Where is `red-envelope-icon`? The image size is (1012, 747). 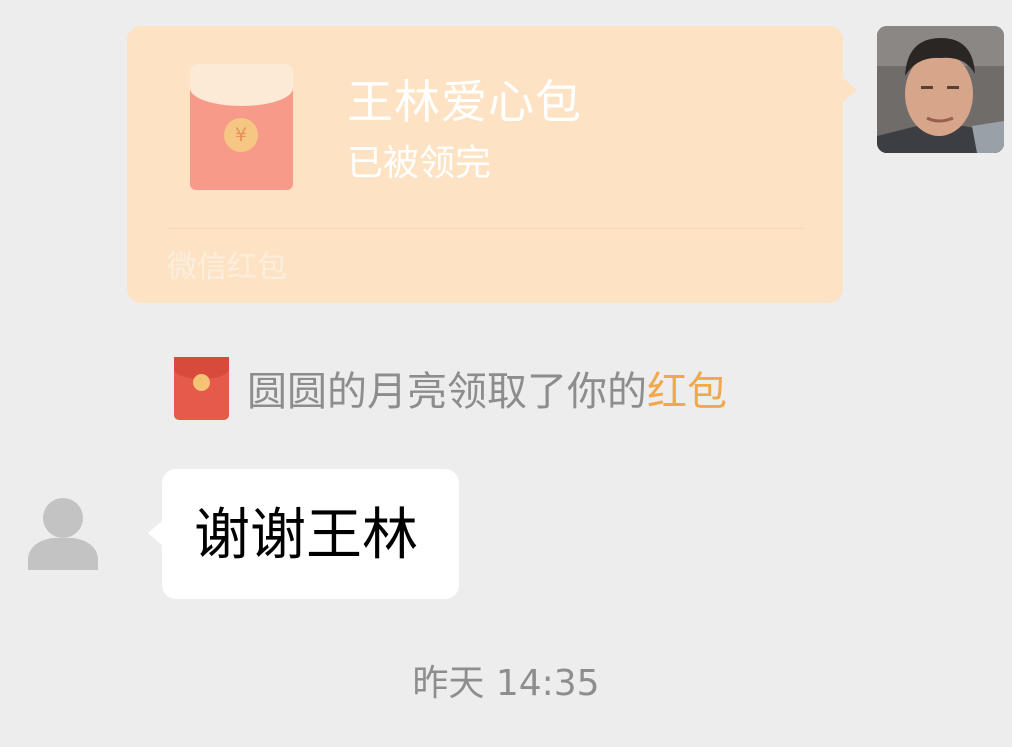 red-envelope-icon is located at coordinates (201, 388).